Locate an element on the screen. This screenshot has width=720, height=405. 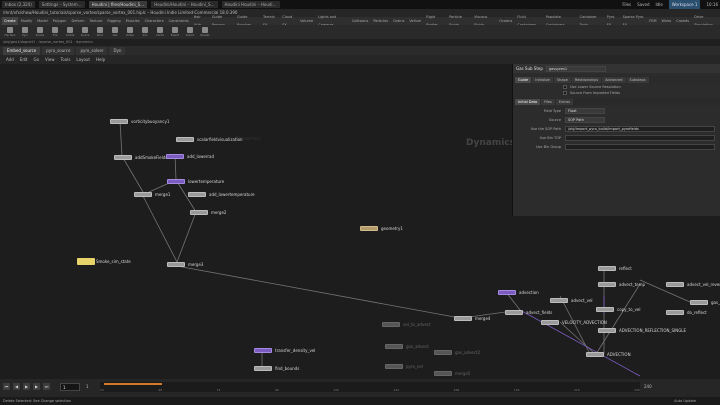
shelf-tab: Modify is located at coordinates (27, 21).